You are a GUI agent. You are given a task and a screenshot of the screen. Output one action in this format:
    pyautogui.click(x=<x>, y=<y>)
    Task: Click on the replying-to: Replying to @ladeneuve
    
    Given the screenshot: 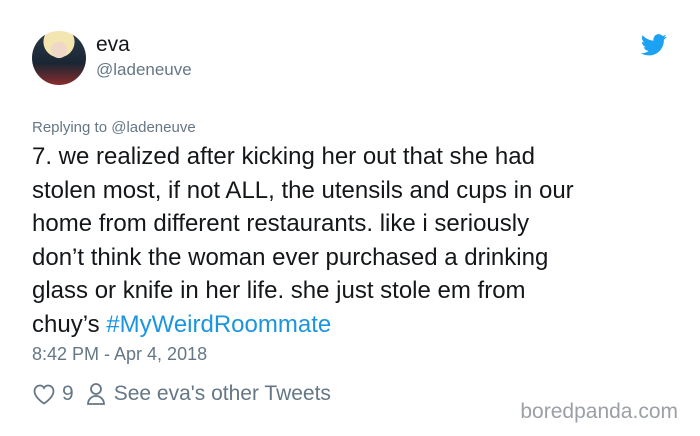 What is the action you would take?
    pyautogui.click(x=114, y=127)
    